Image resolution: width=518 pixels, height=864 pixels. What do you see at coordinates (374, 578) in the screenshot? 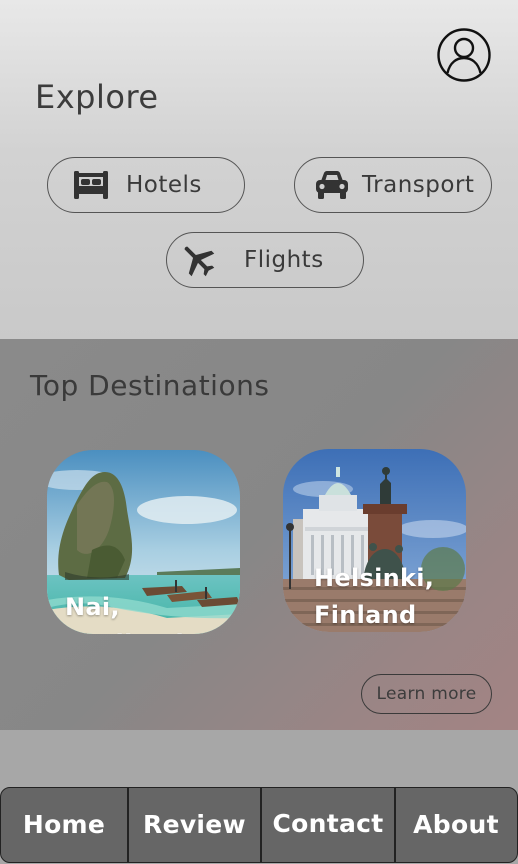
I see `destination-title-helsinki-line1: Helsinki,` at bounding box center [374, 578].